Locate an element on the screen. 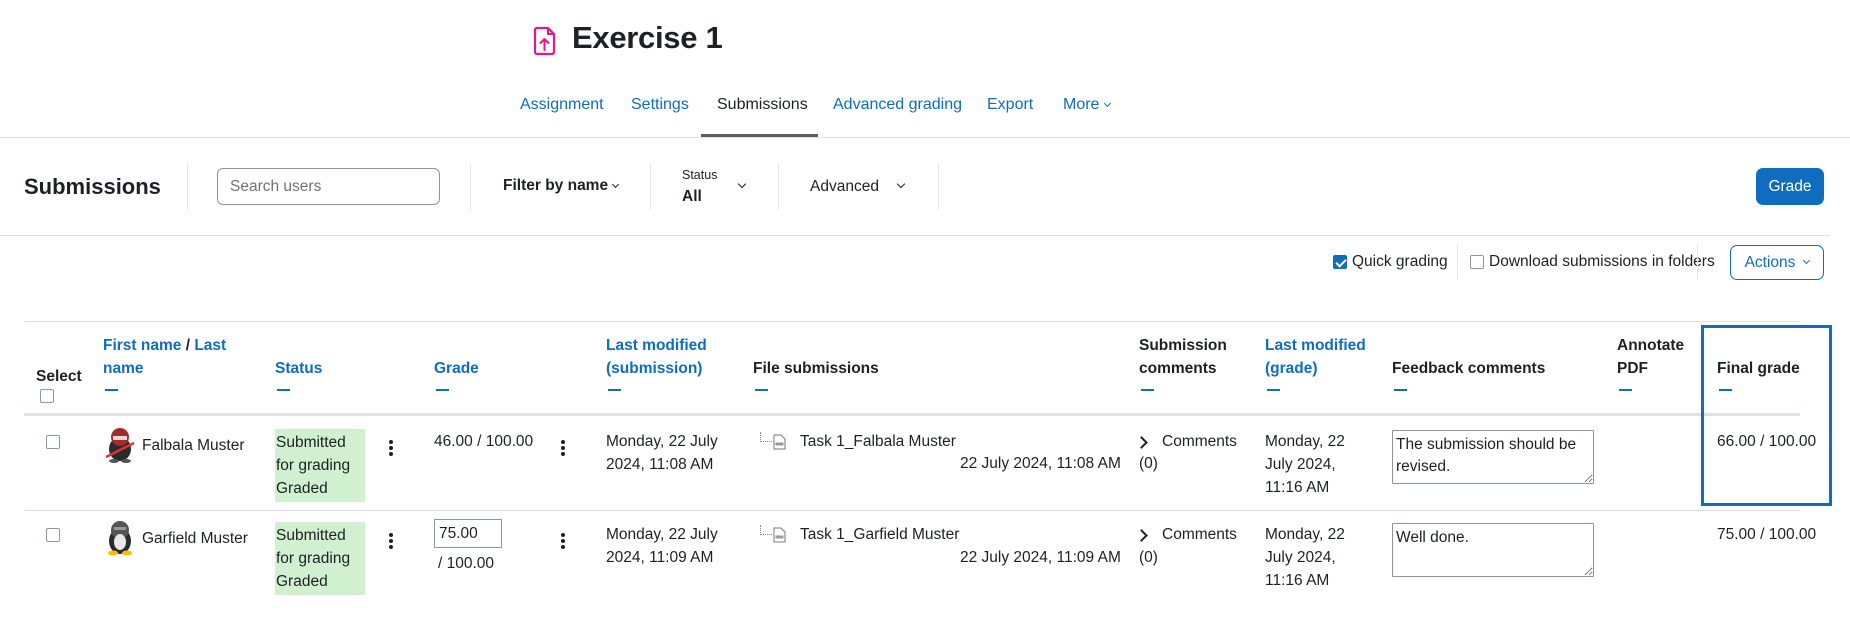 The height and width of the screenshot is (636, 1850). download-in-folders-label: Download submissions in folders is located at coordinates (1602, 262).